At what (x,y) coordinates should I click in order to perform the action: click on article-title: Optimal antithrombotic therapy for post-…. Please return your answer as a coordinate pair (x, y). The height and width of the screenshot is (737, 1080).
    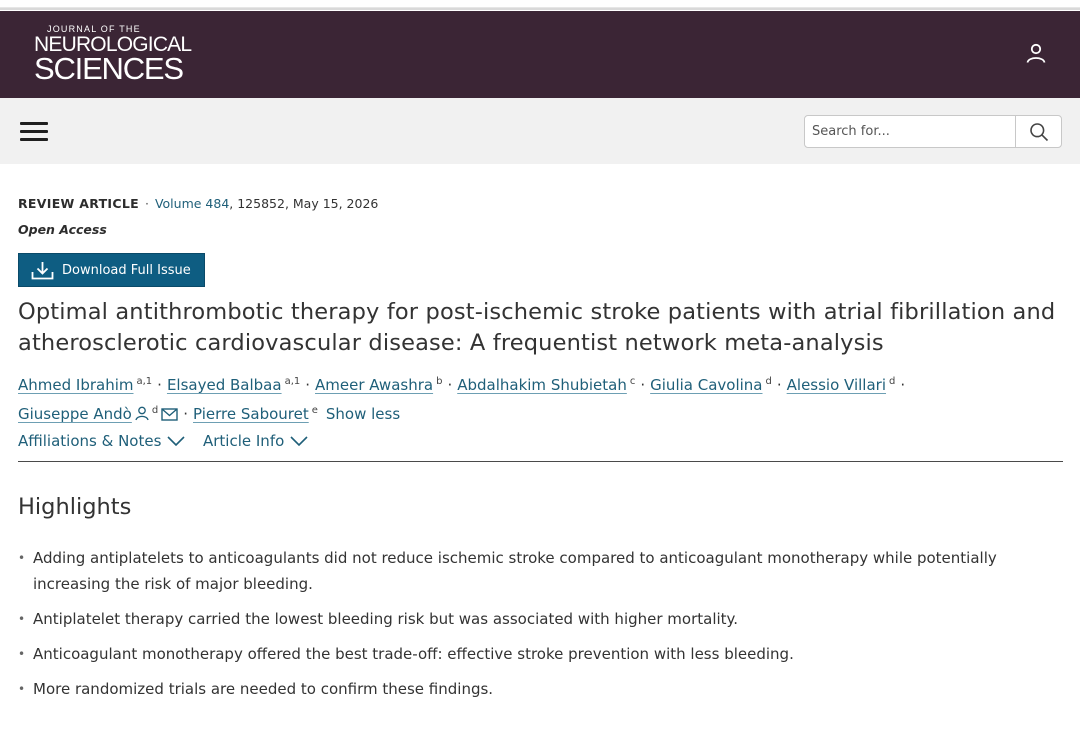
    Looking at the image, I should click on (537, 327).